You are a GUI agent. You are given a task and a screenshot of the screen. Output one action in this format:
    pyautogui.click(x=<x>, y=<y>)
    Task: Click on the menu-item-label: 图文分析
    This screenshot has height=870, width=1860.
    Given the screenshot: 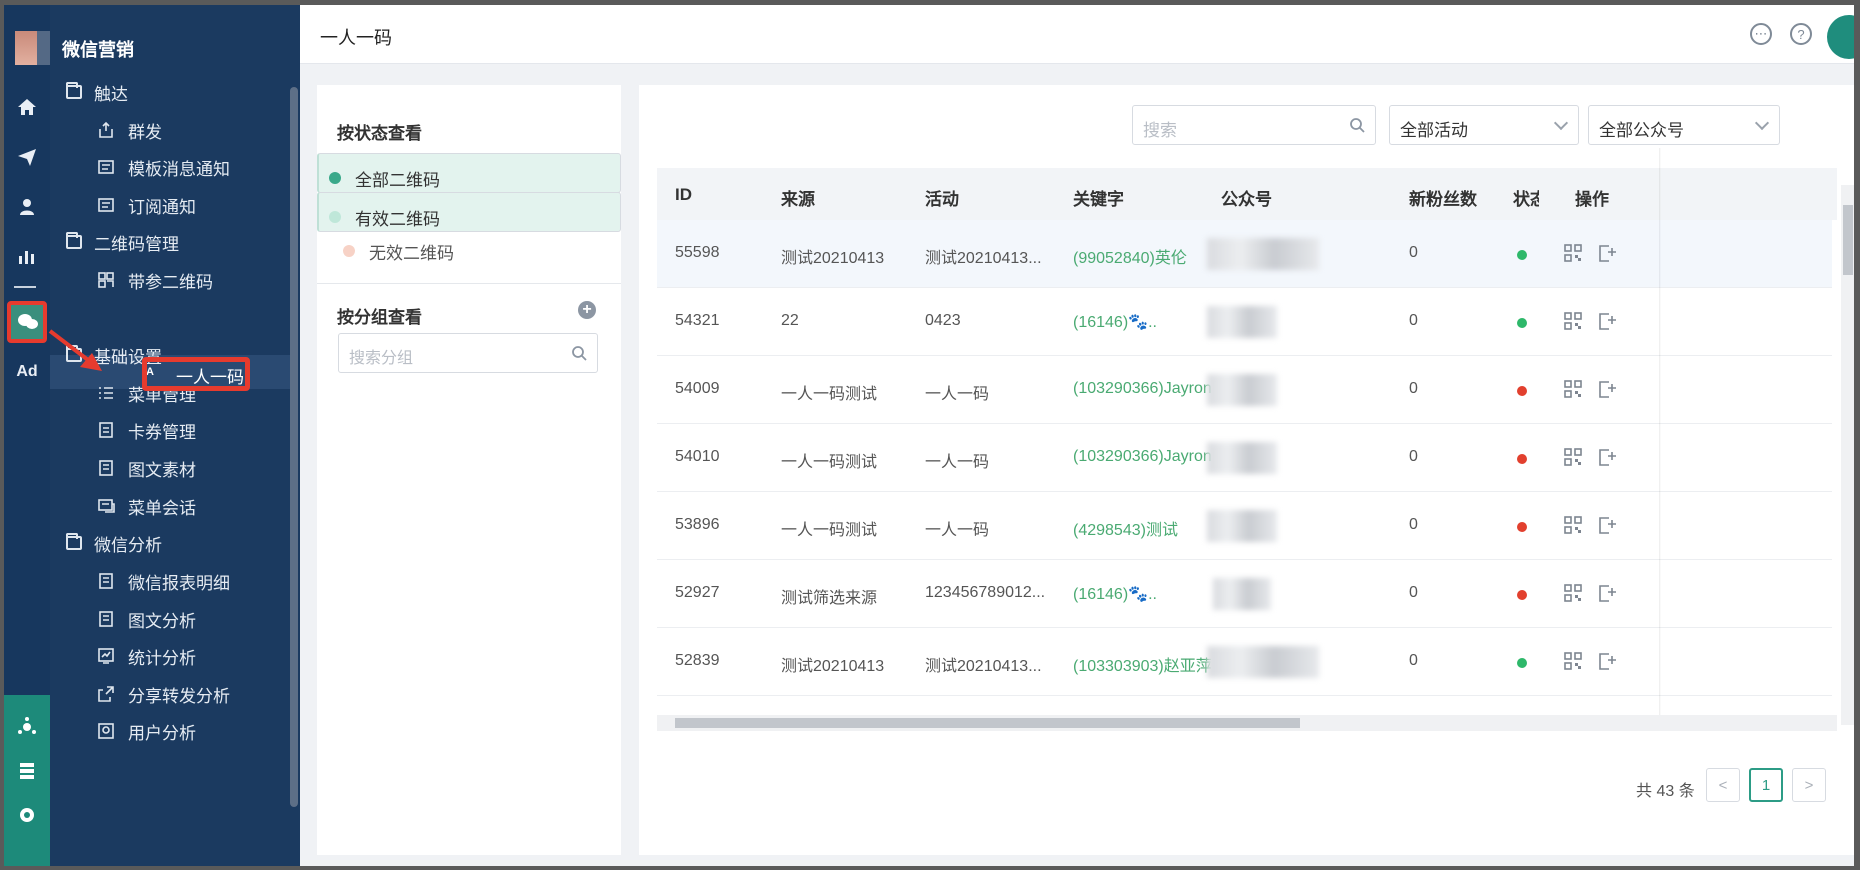 What is the action you would take?
    pyautogui.click(x=162, y=621)
    